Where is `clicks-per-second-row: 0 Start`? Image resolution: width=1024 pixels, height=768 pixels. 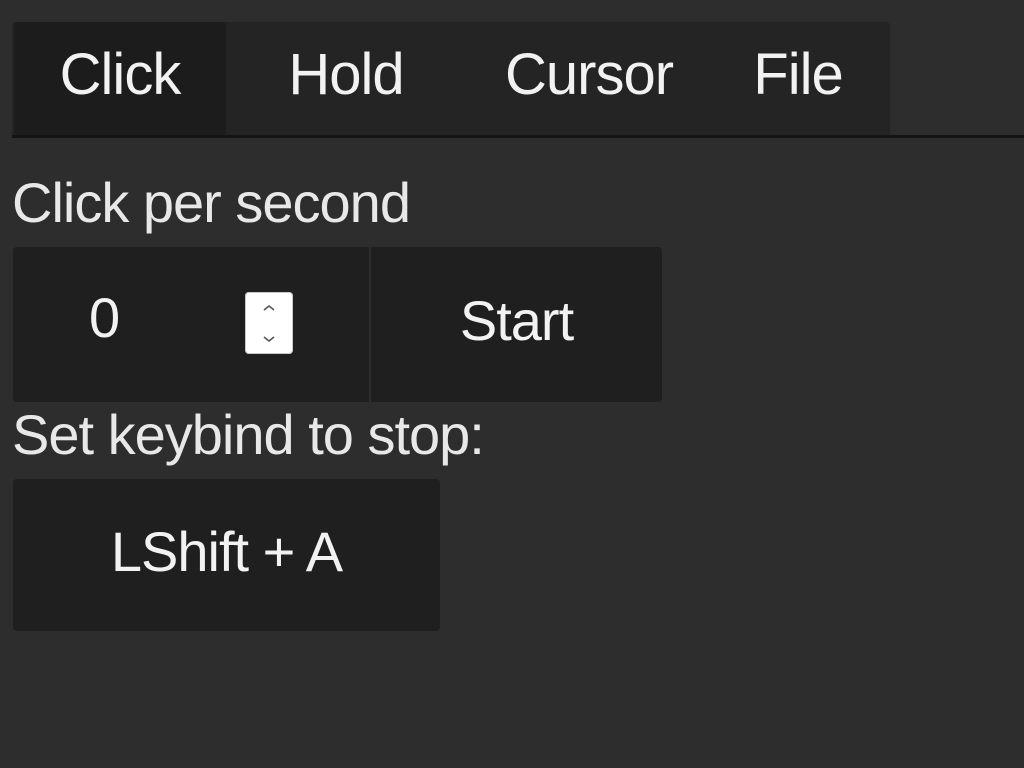 clicks-per-second-row: 0 Start is located at coordinates (337, 324).